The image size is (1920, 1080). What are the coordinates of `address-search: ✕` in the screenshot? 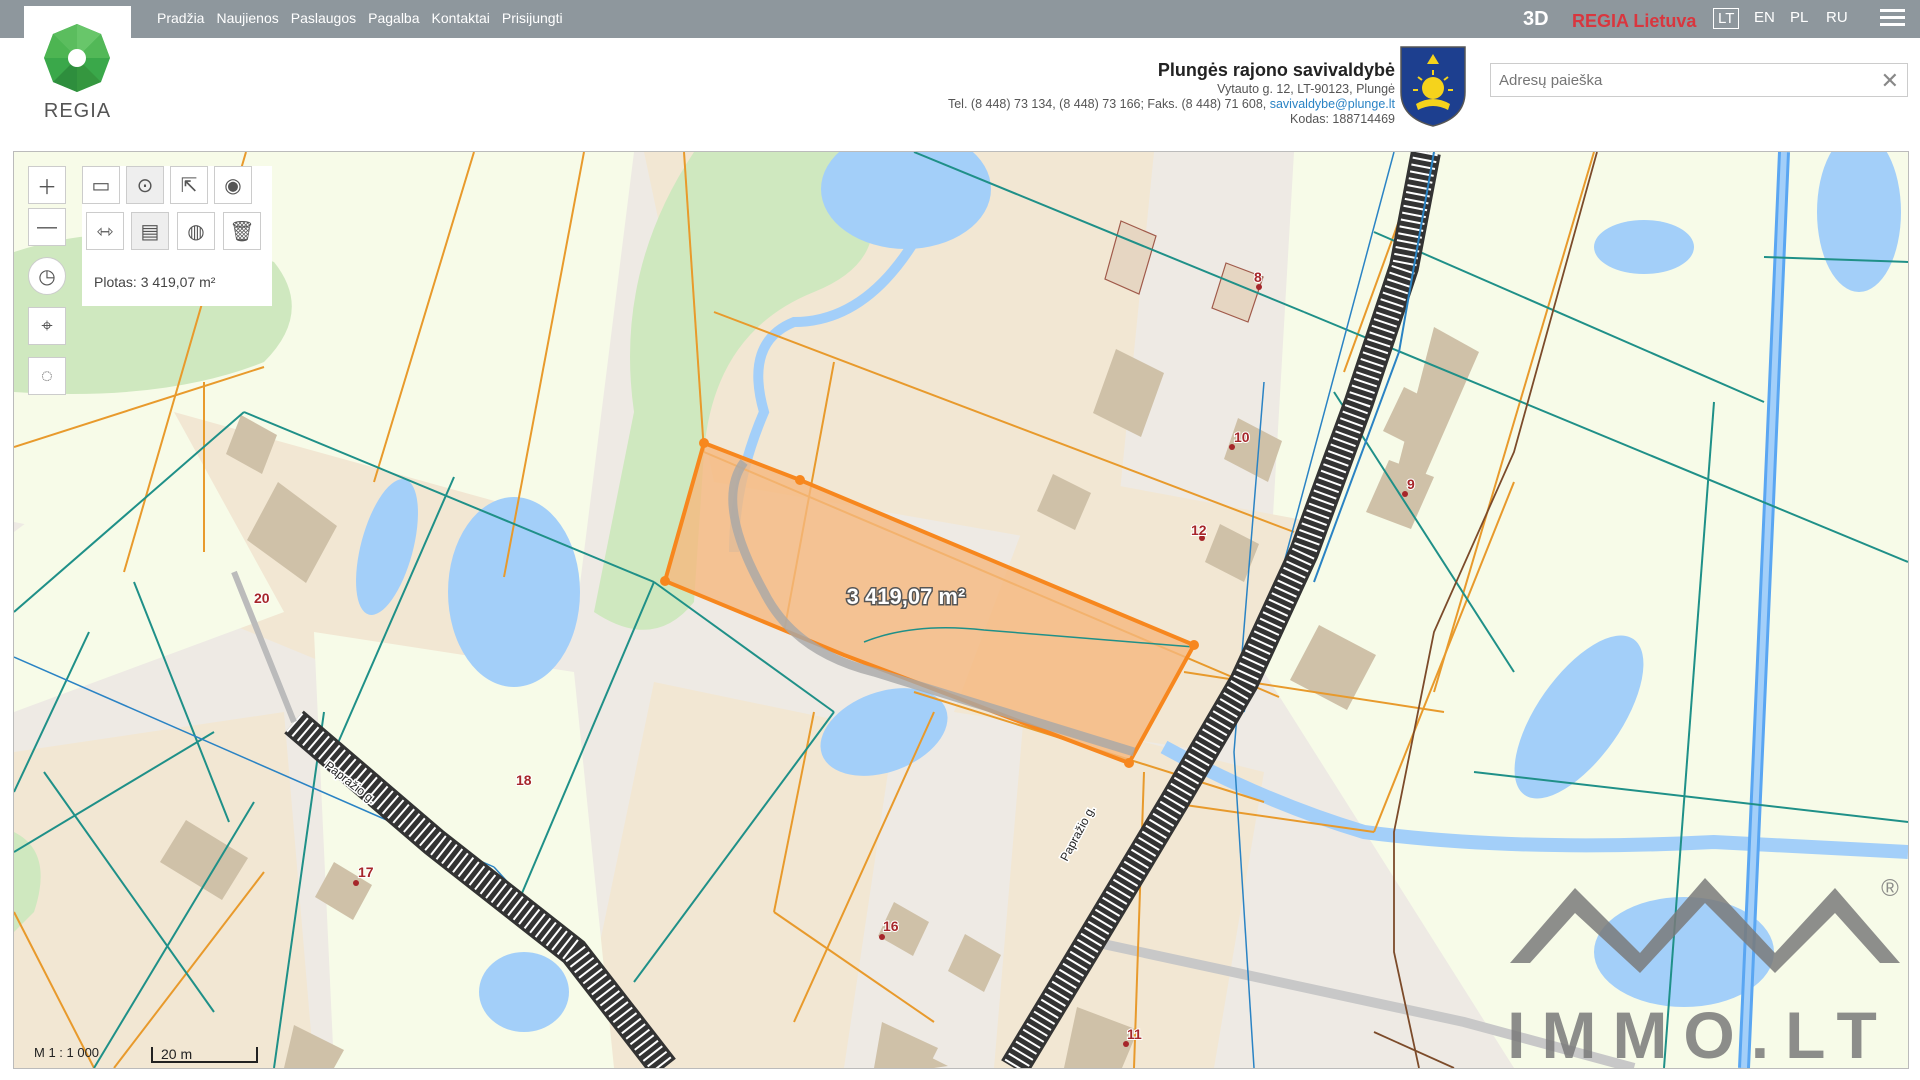 It's located at (1699, 80).